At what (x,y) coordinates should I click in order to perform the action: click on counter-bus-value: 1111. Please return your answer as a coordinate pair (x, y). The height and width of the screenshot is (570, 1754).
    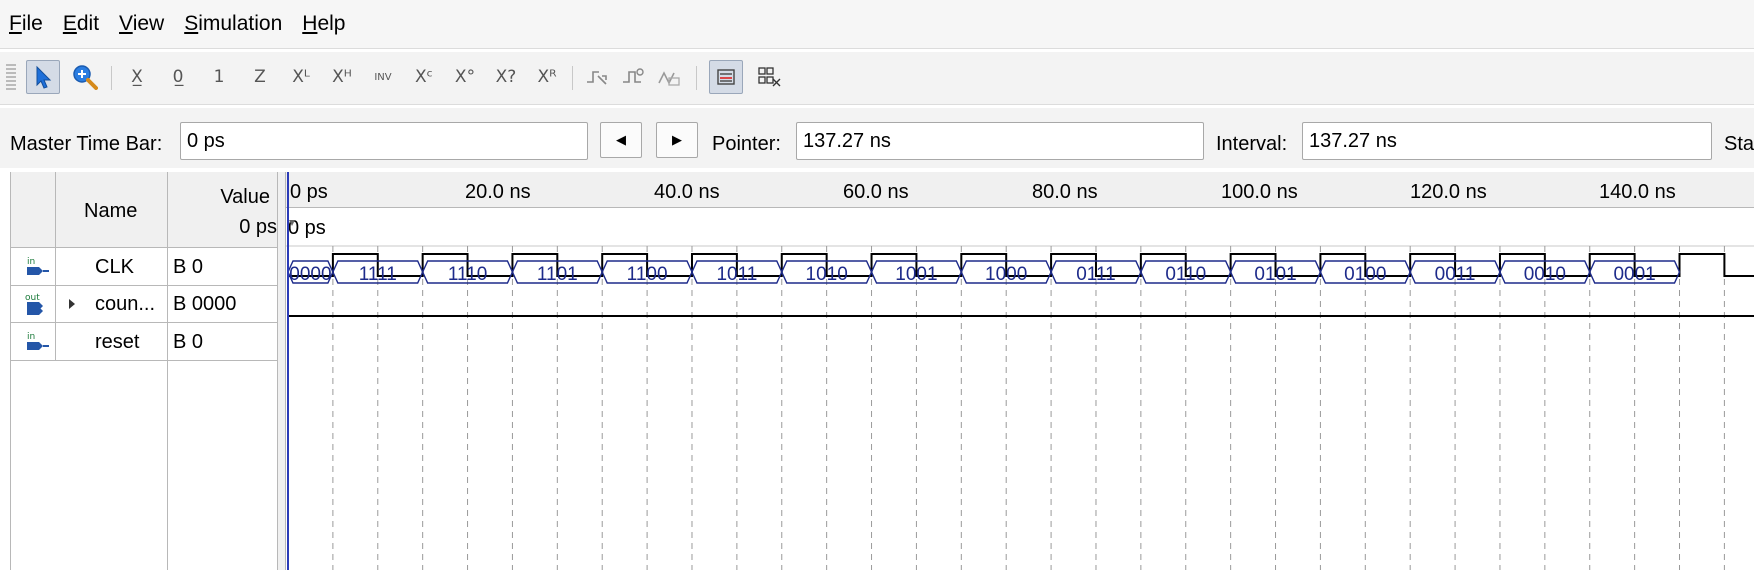
    Looking at the image, I should click on (378, 274).